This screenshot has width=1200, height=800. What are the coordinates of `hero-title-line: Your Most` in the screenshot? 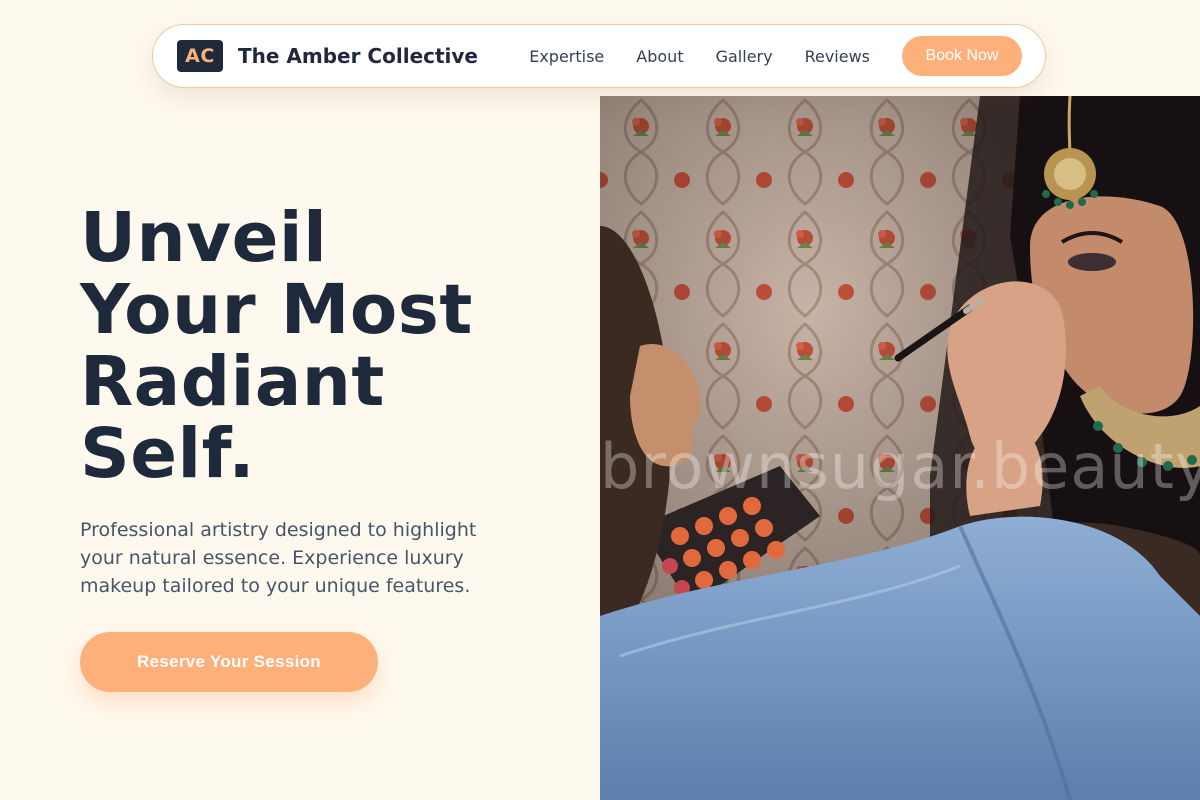 It's located at (276, 310).